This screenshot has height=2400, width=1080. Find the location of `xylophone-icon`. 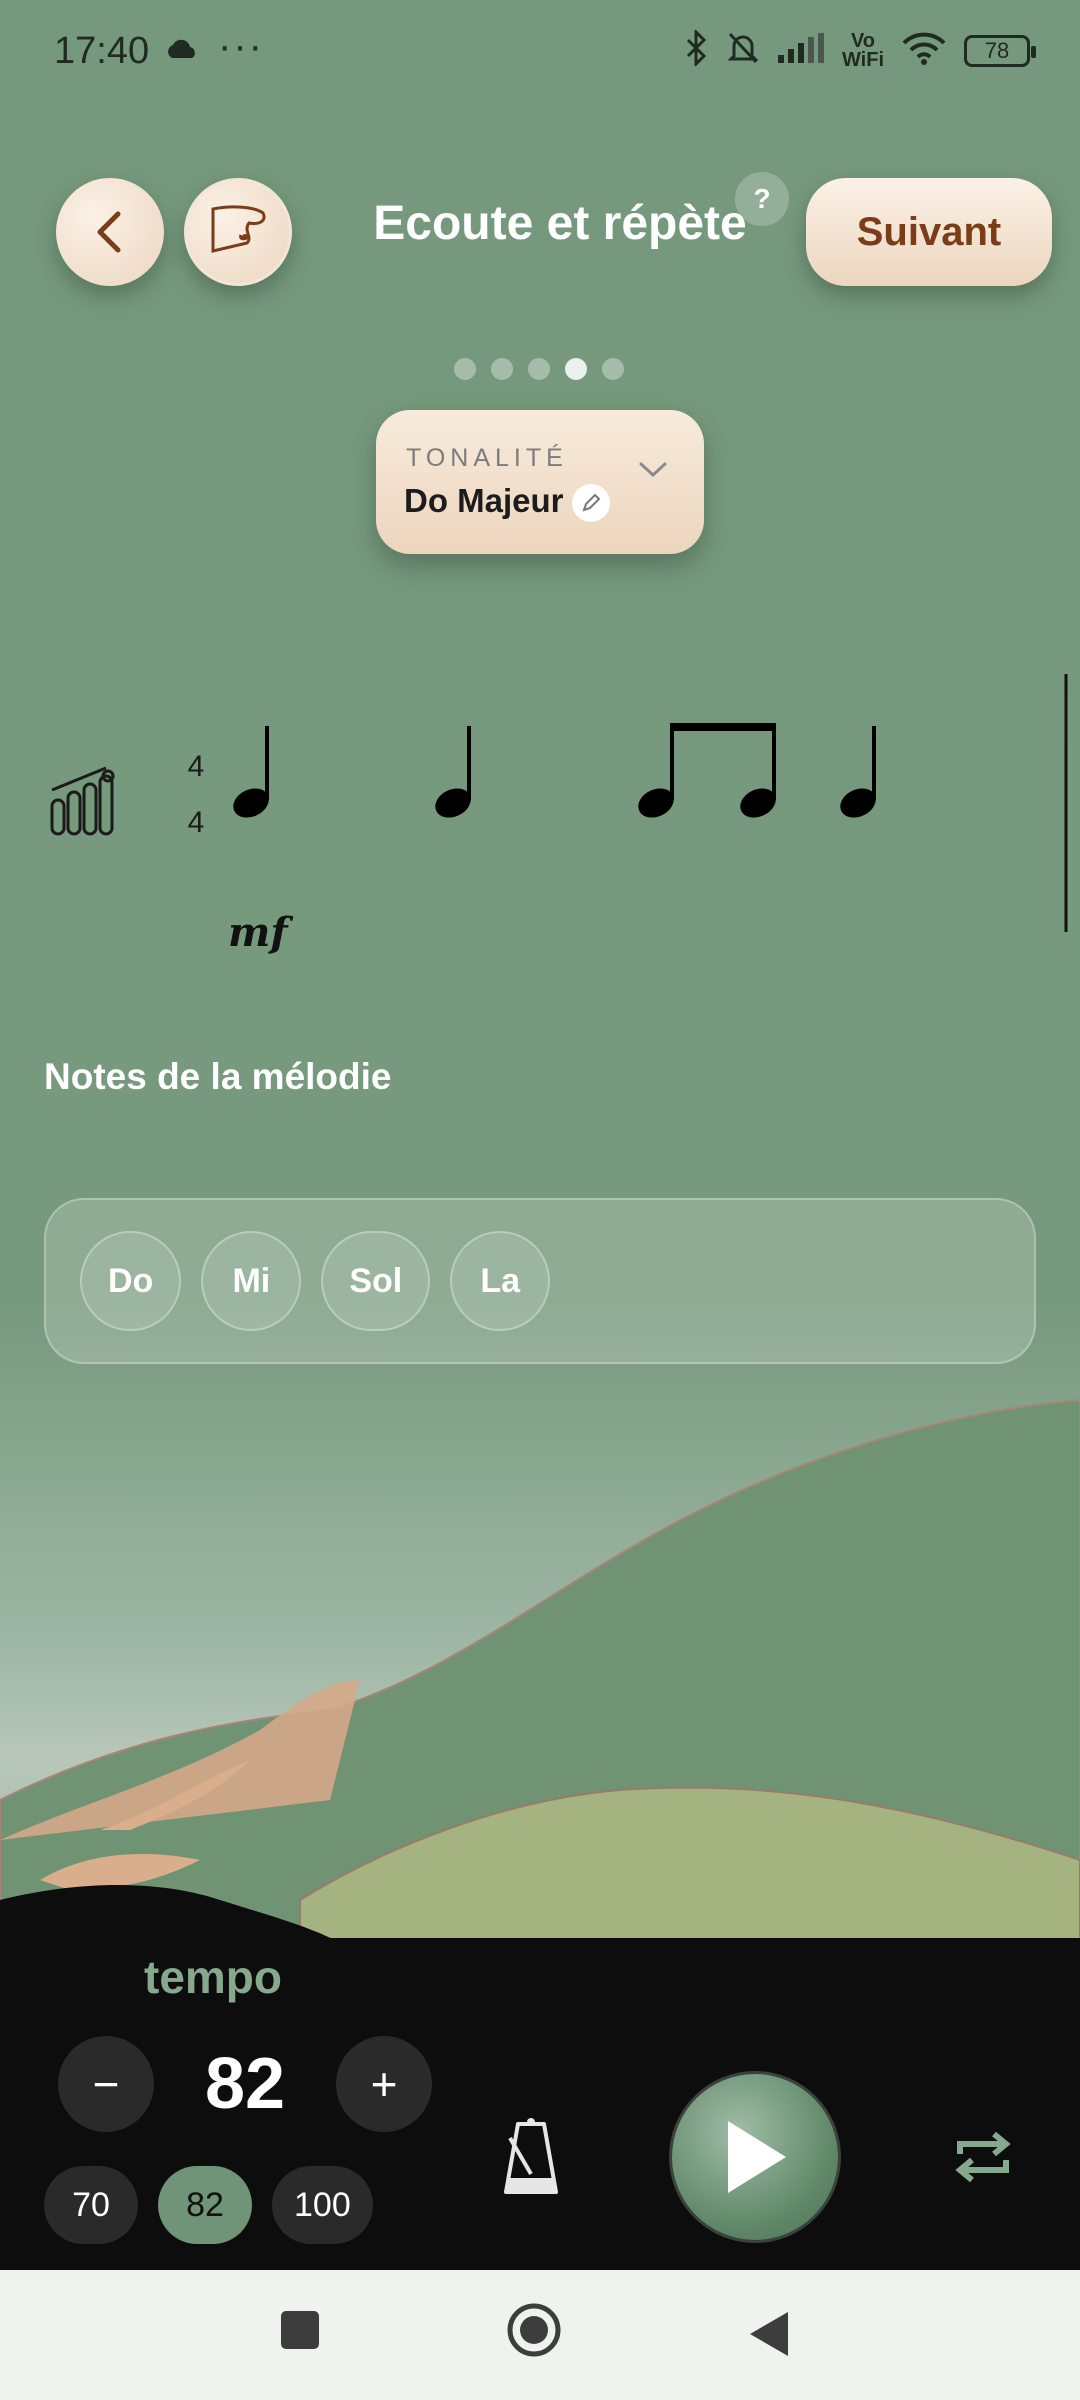

xylophone-icon is located at coordinates (82, 801).